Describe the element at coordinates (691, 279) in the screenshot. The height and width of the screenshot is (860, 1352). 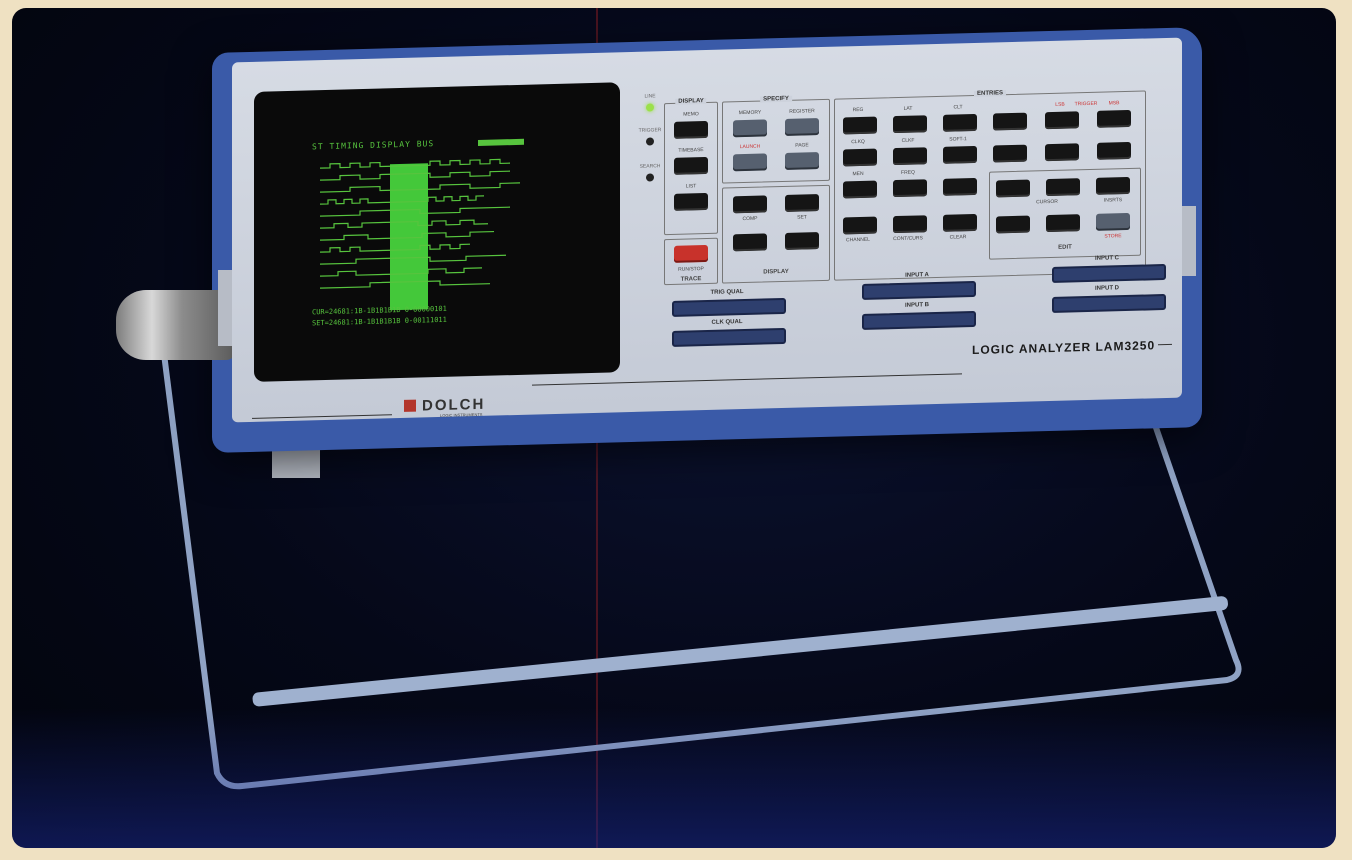
I see `trace-group-label: TRACE` at that location.